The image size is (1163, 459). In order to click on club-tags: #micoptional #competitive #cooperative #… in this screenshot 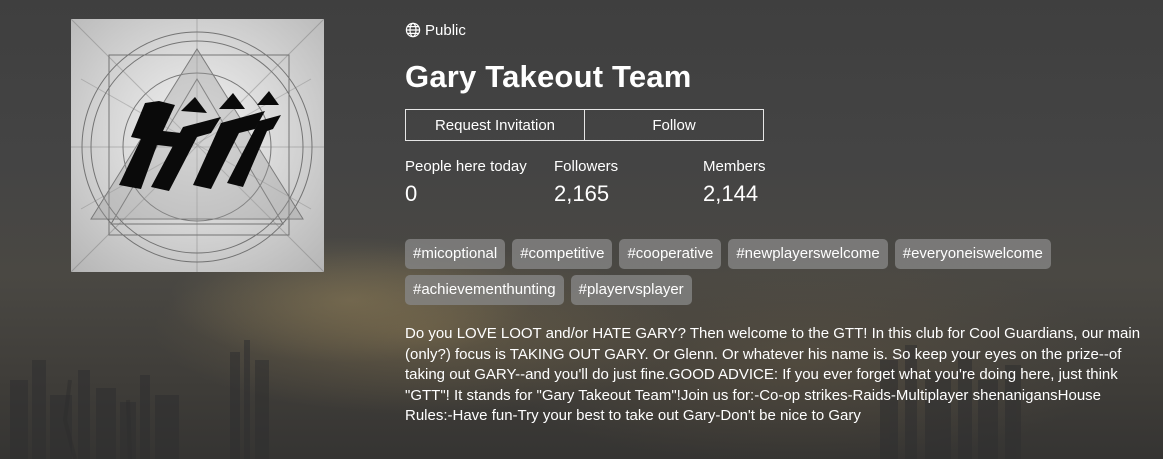, I will do `click(755, 272)`.